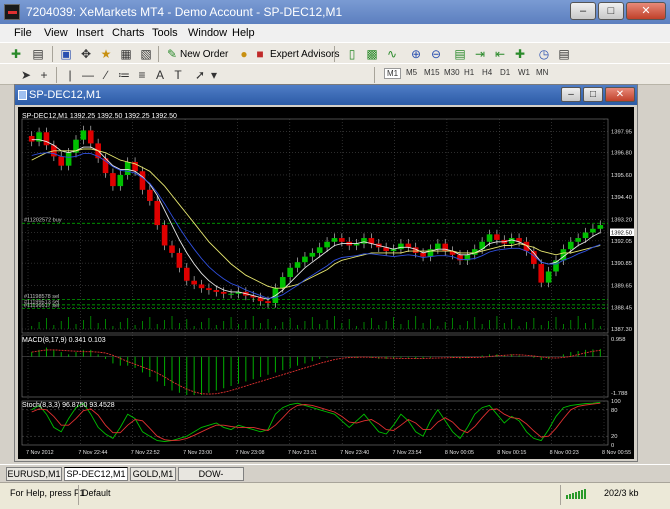 This screenshot has width=670, height=509. I want to click on new-order-button: New Order, so click(204, 54).